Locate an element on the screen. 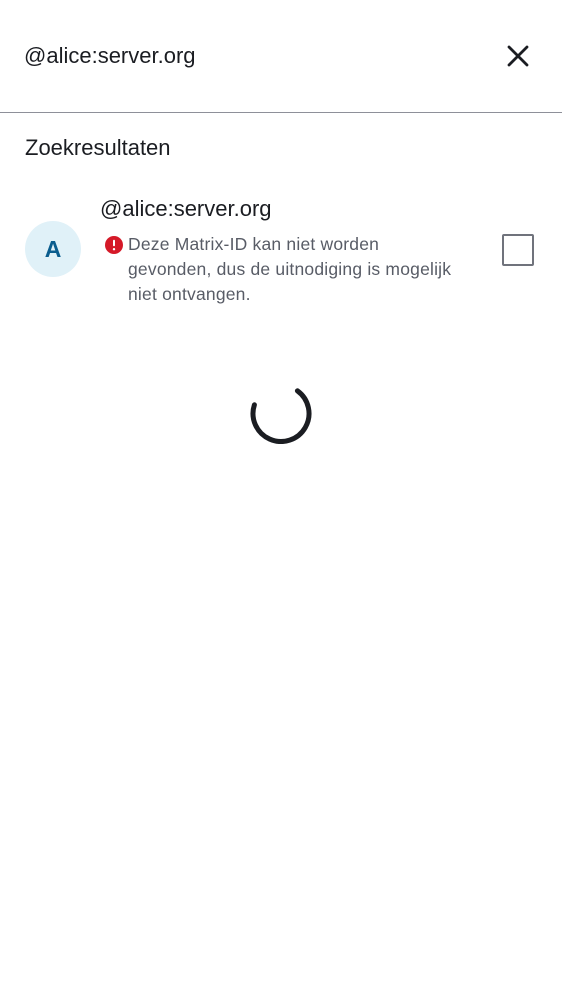  user-id: @alice:server.org is located at coordinates (186, 208).